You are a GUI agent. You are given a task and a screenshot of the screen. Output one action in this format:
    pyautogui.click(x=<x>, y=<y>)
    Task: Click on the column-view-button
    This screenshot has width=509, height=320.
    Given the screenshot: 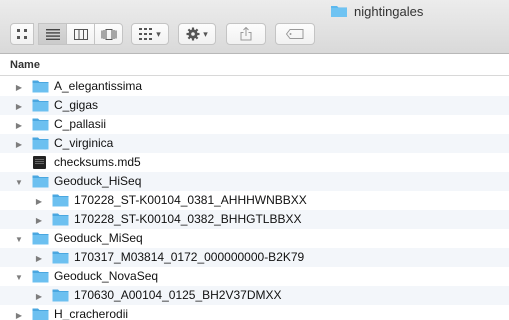 What is the action you would take?
    pyautogui.click(x=80, y=34)
    